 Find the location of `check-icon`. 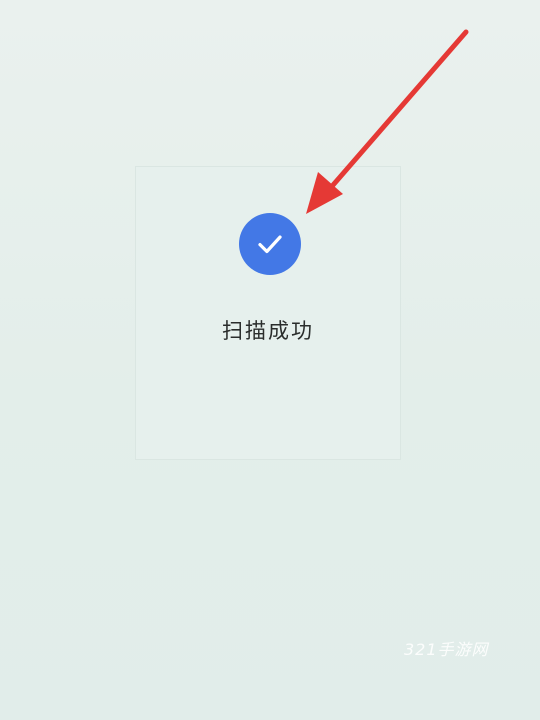

check-icon is located at coordinates (270, 244).